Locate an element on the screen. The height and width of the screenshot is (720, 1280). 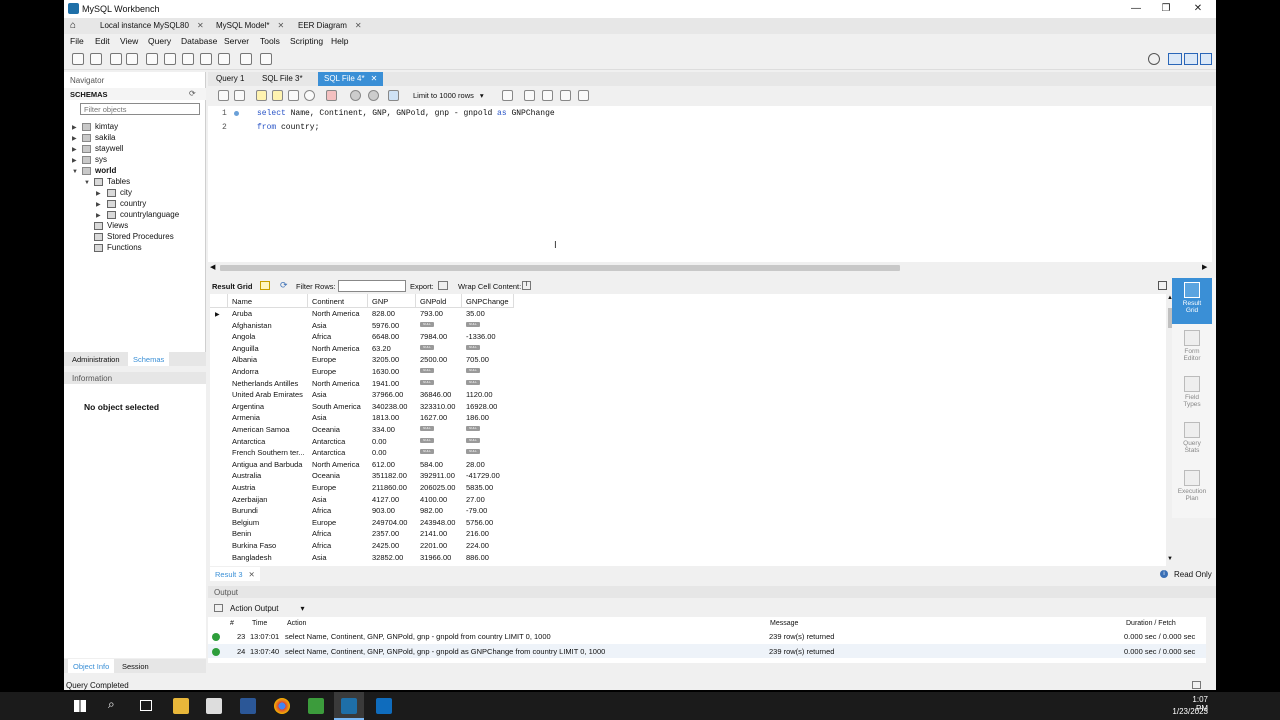
menu-view: View is located at coordinates (129, 41).